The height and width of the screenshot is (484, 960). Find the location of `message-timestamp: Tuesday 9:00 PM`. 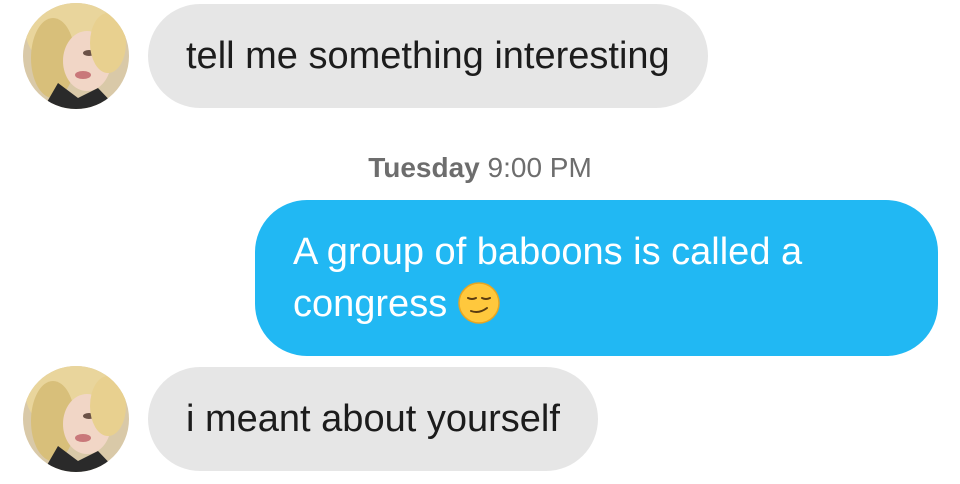

message-timestamp: Tuesday 9:00 PM is located at coordinates (480, 168).